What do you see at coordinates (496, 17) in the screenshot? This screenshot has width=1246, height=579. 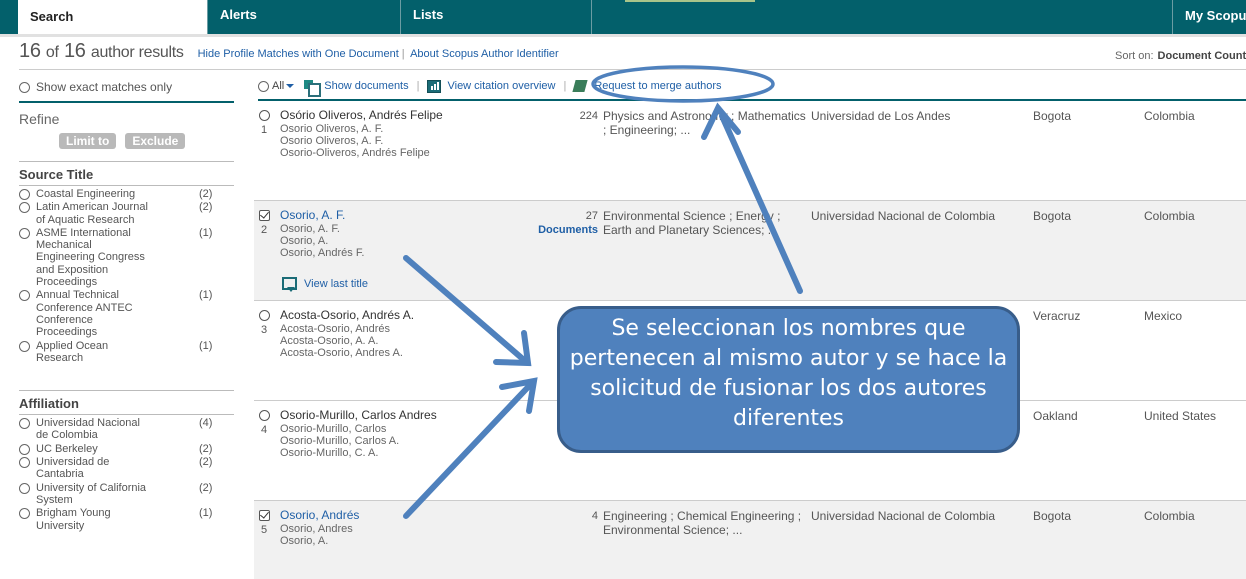 I see `tab-lists: Lists` at bounding box center [496, 17].